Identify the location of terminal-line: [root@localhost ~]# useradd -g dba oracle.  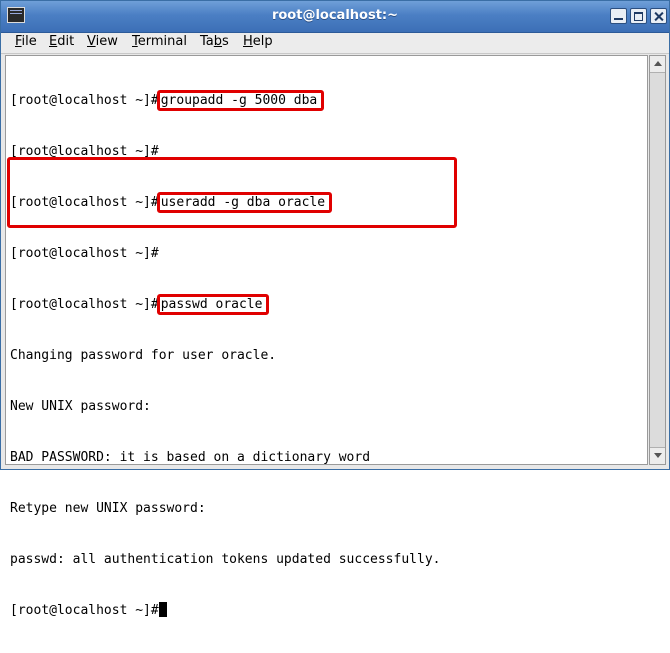
(225, 202).